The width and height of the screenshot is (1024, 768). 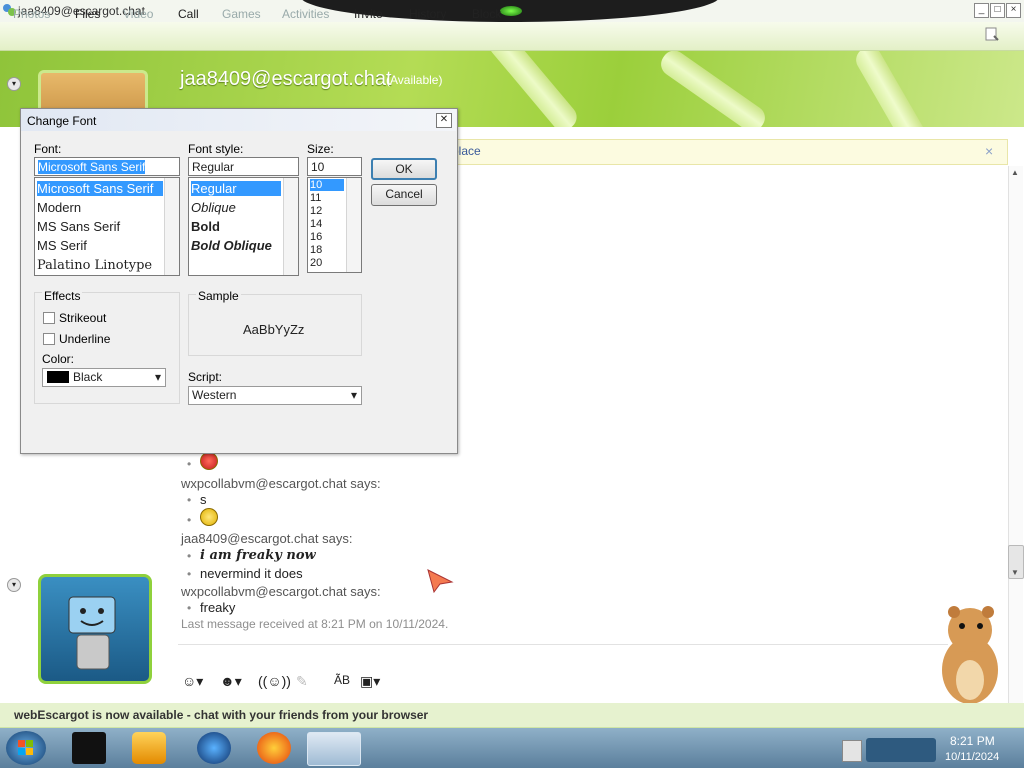 What do you see at coordinates (563, 682) in the screenshot?
I see `input-toolbar` at bounding box center [563, 682].